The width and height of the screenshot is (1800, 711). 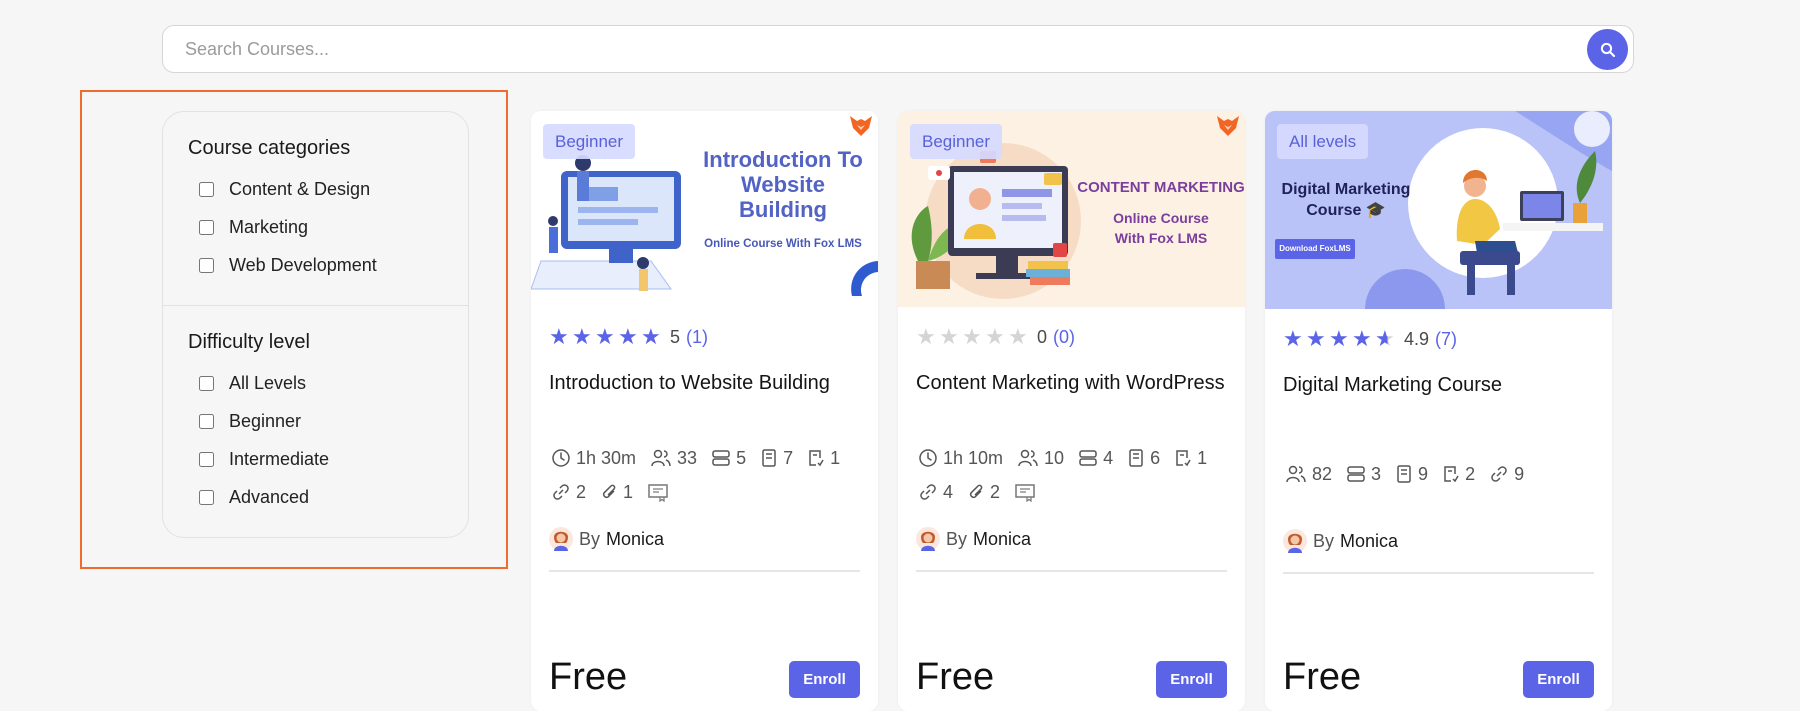 I want to click on search-button, so click(x=1607, y=49).